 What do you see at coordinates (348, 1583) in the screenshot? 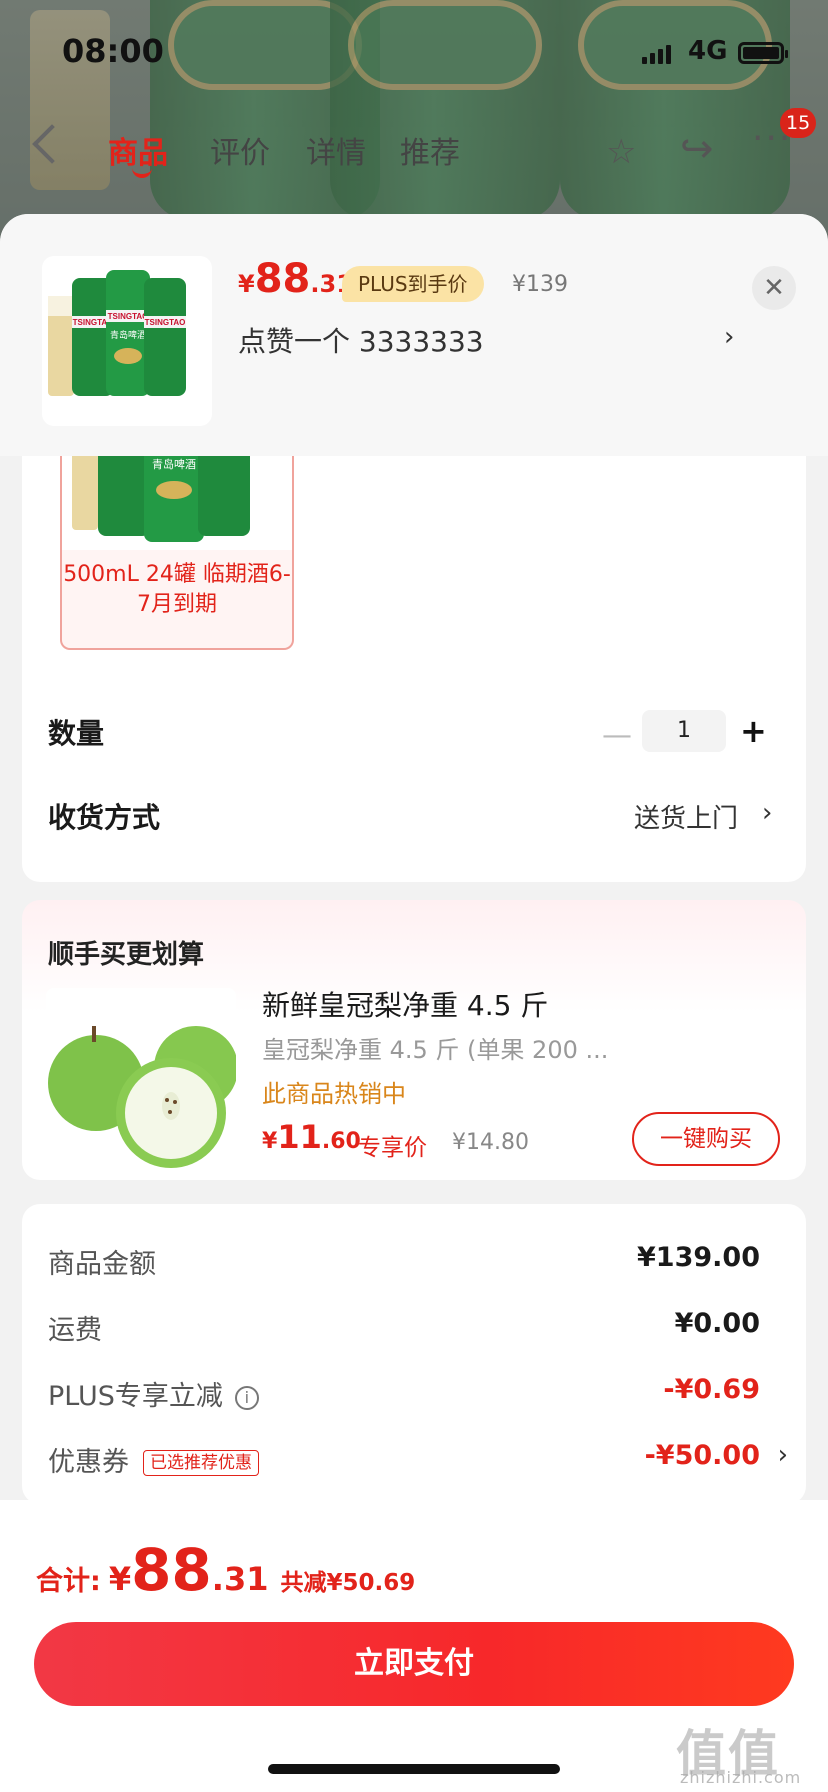
I see `total-saved: 共减¥50.69` at bounding box center [348, 1583].